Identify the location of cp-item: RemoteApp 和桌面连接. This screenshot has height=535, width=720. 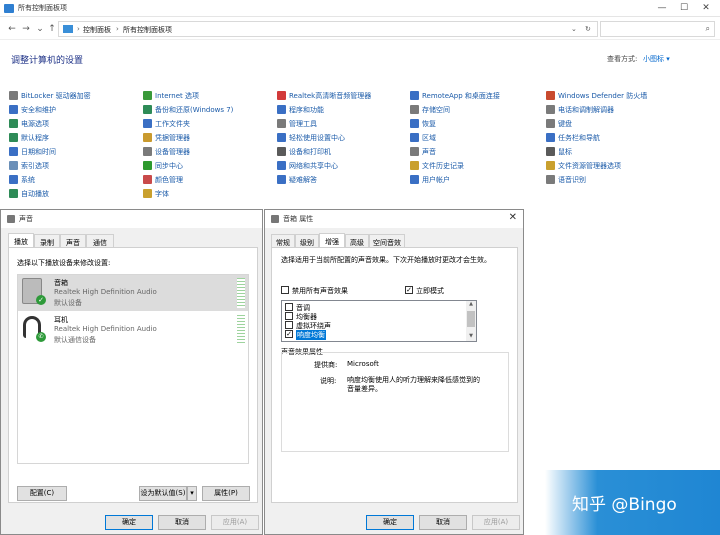
(455, 97).